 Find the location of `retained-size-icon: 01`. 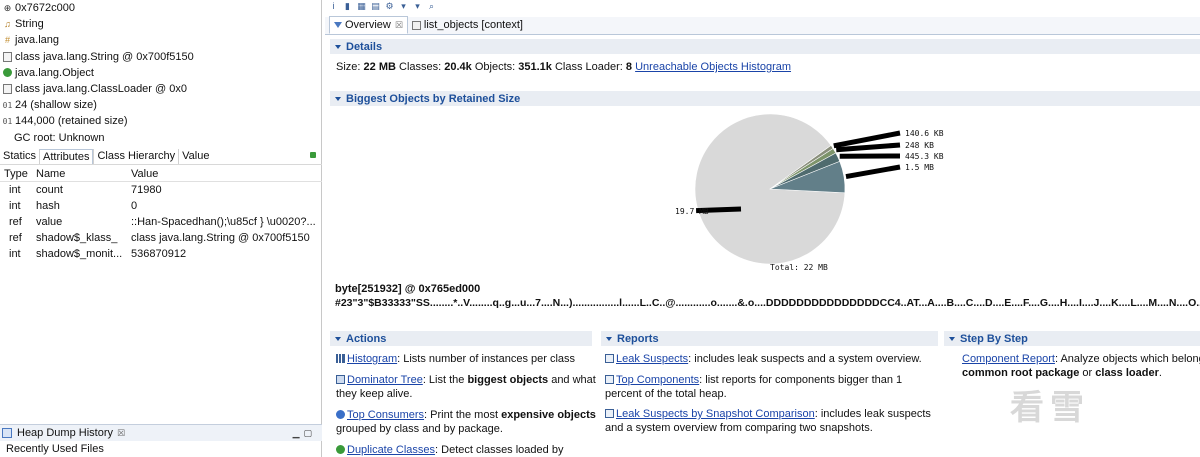

retained-size-icon: 01 is located at coordinates (7, 121).